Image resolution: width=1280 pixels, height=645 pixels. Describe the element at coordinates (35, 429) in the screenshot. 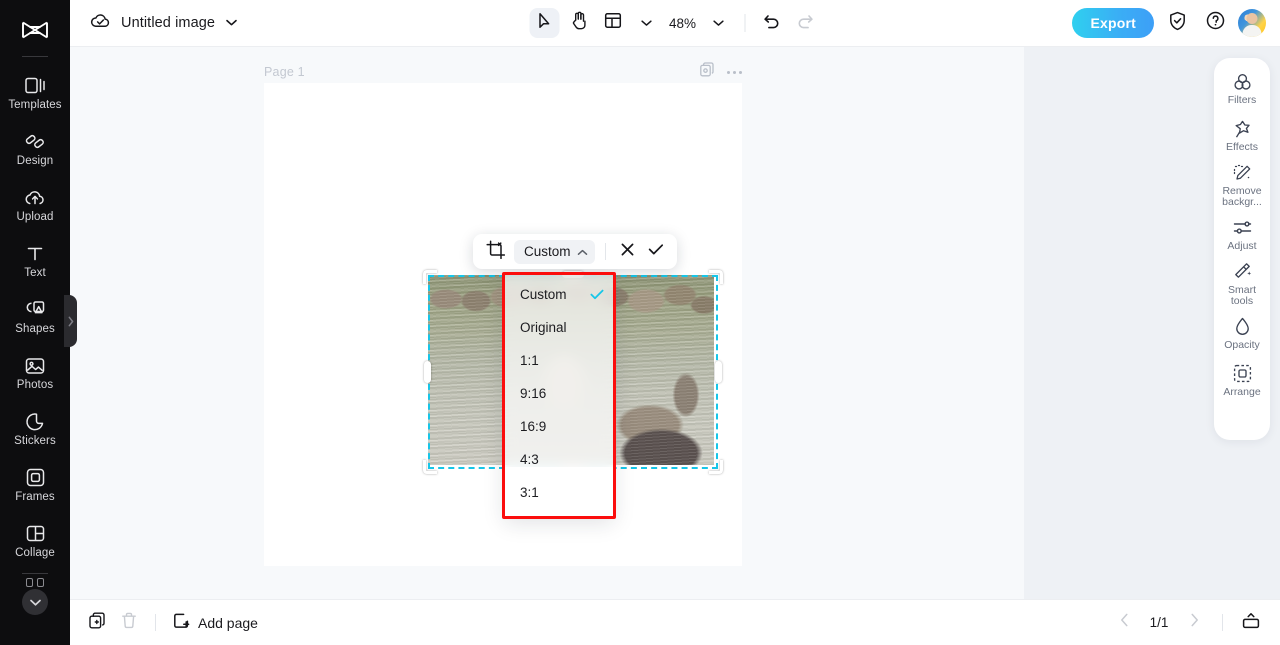

I see `sidebar-item-stickers: Stickers` at that location.